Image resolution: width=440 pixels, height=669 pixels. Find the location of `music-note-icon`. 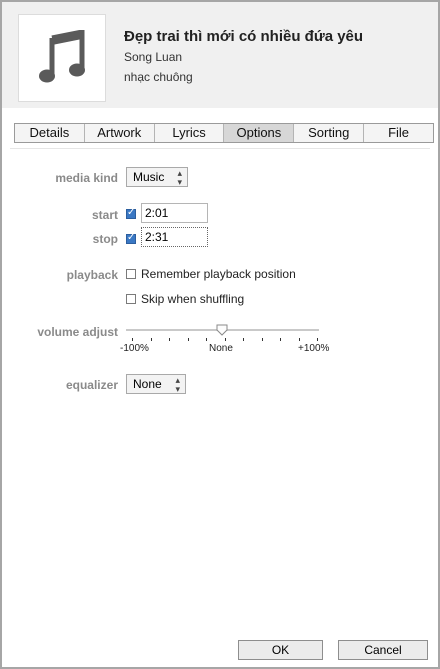

music-note-icon is located at coordinates (62, 56).